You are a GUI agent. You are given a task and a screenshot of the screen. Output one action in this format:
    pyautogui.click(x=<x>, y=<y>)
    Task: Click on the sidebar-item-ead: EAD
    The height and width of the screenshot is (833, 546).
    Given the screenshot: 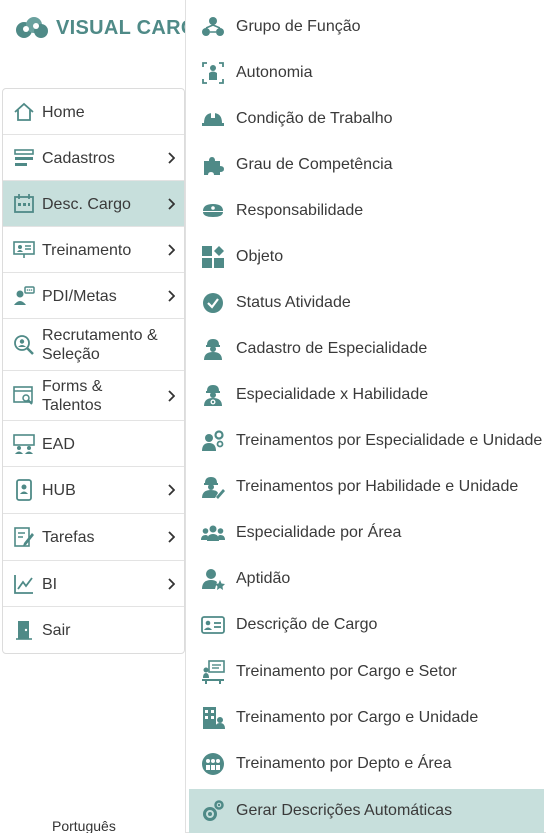 What is the action you would take?
    pyautogui.click(x=93, y=444)
    